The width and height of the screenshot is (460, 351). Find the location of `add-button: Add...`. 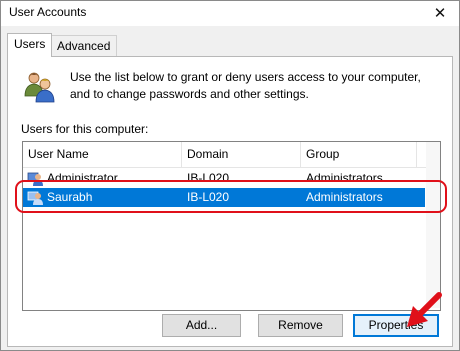

add-button: Add... is located at coordinates (201, 325).